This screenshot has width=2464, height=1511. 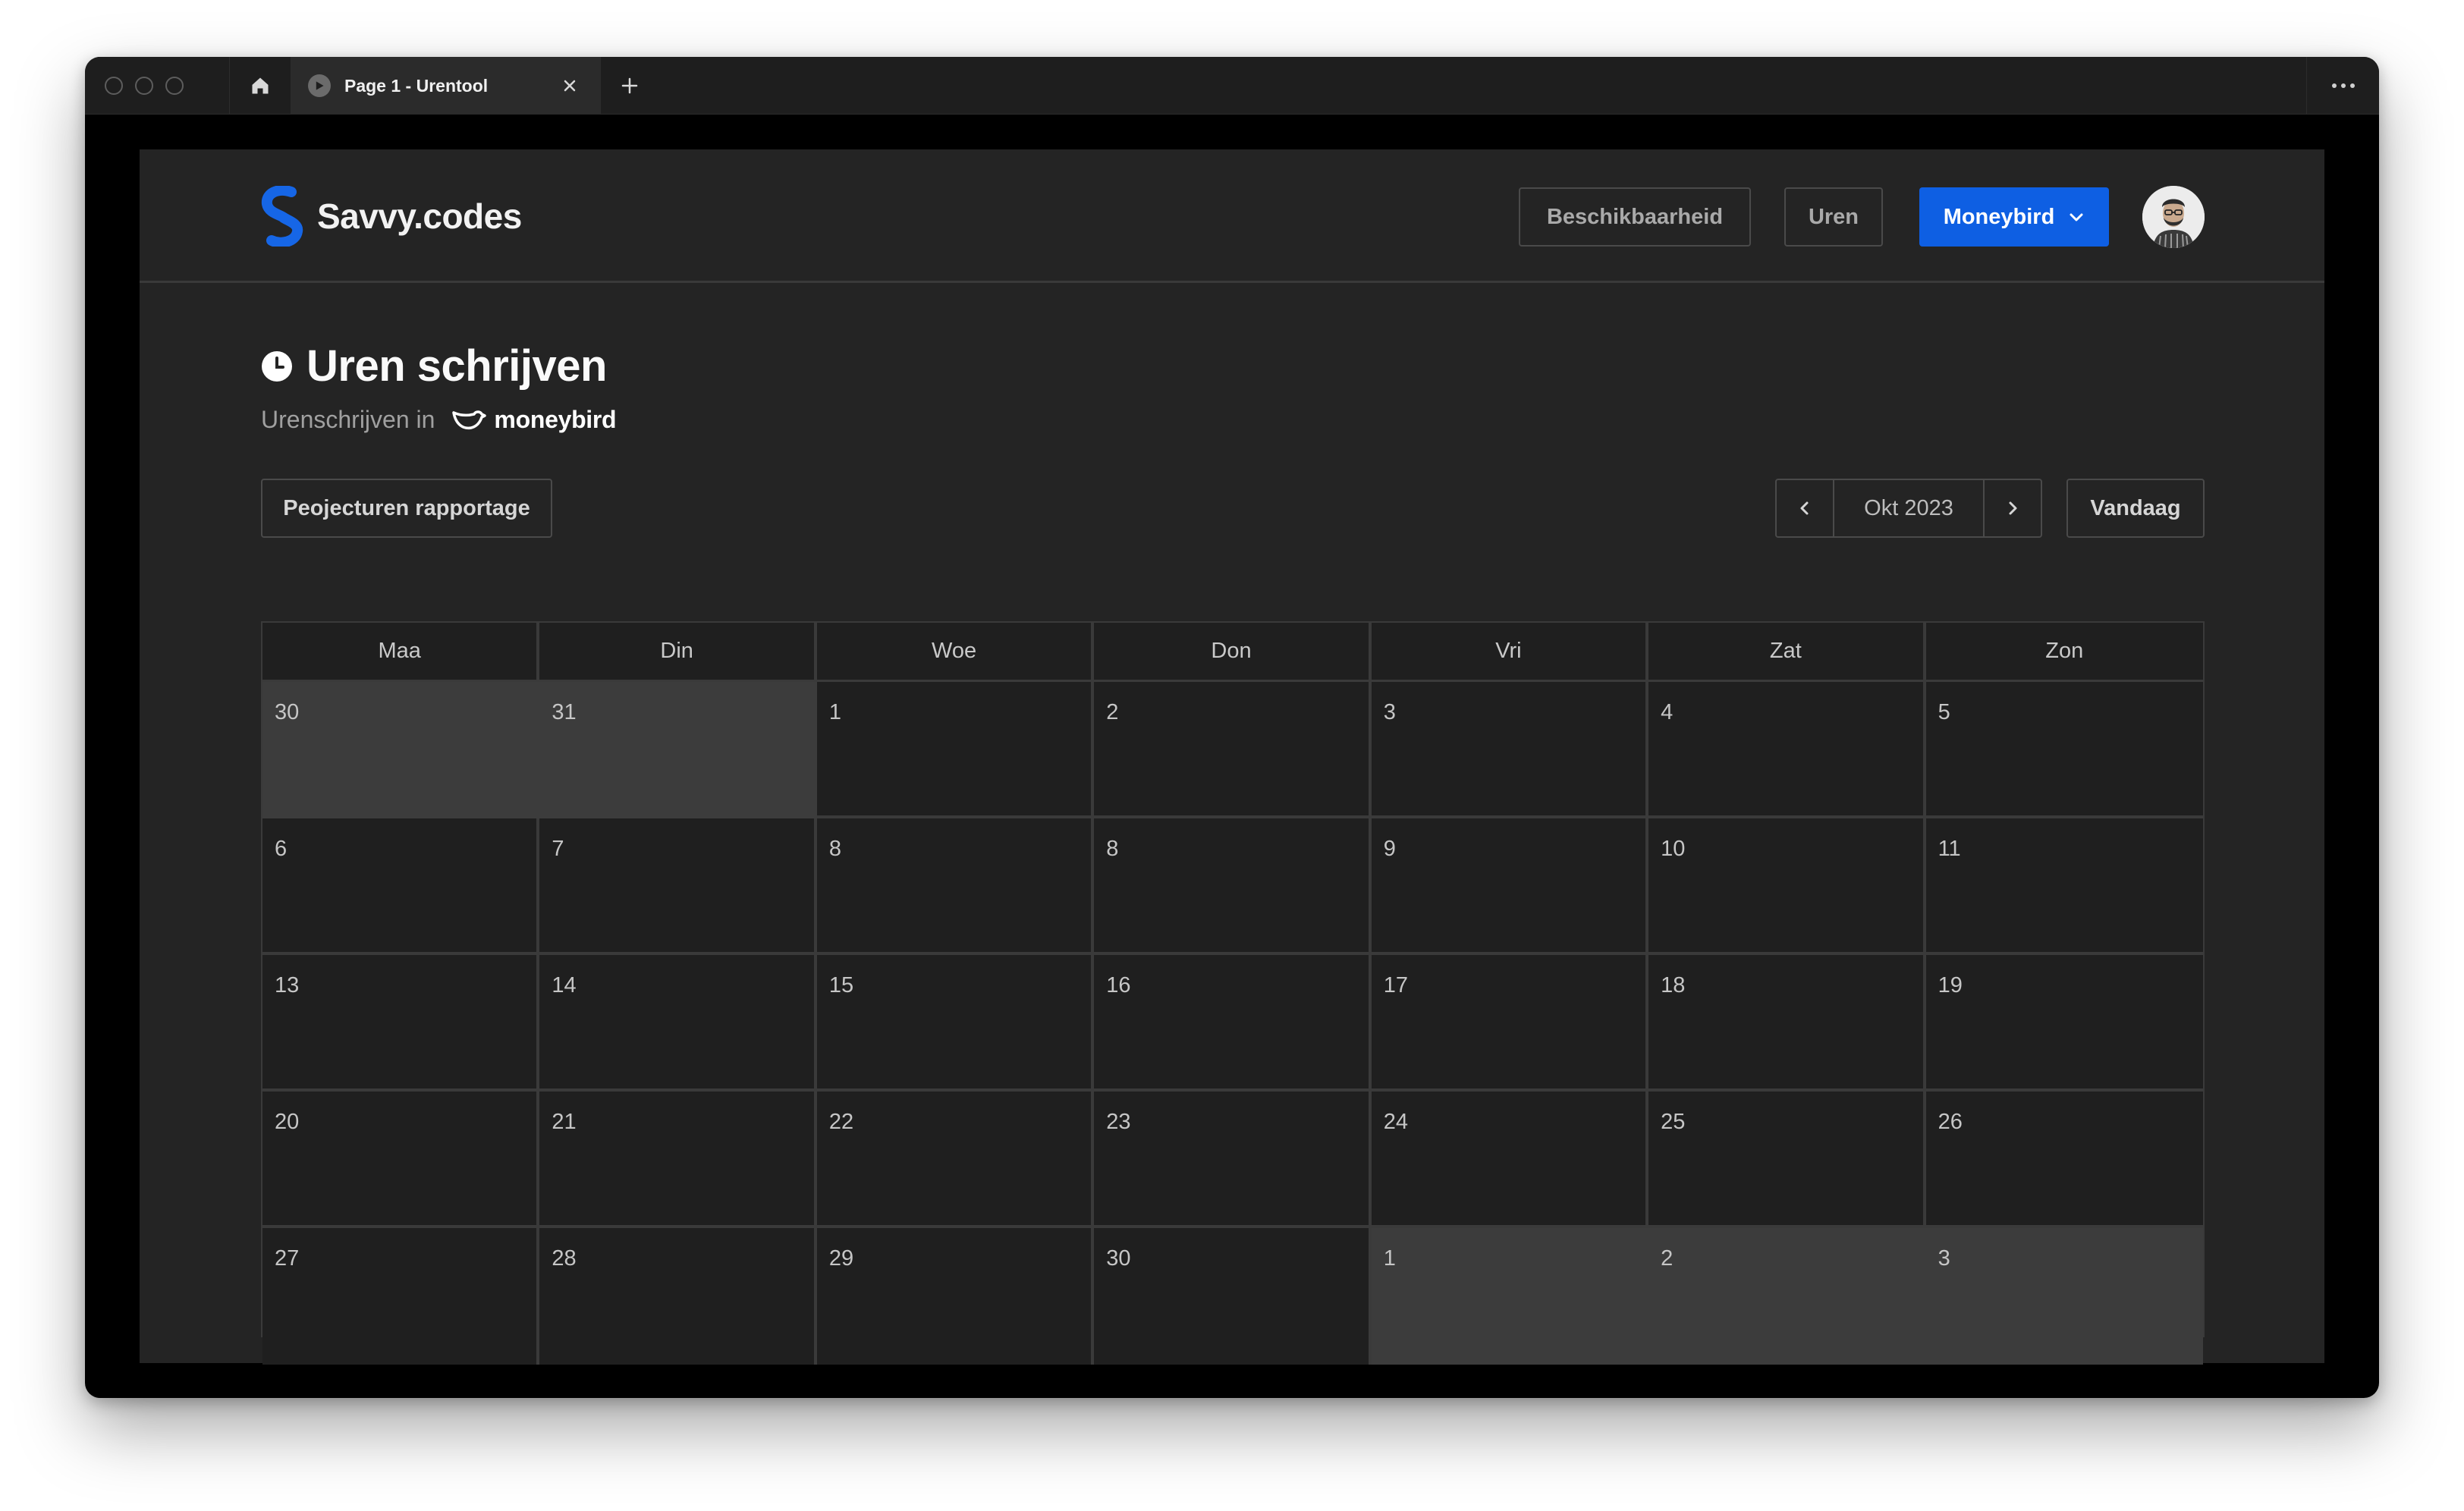 I want to click on window-controls, so click(x=144, y=86).